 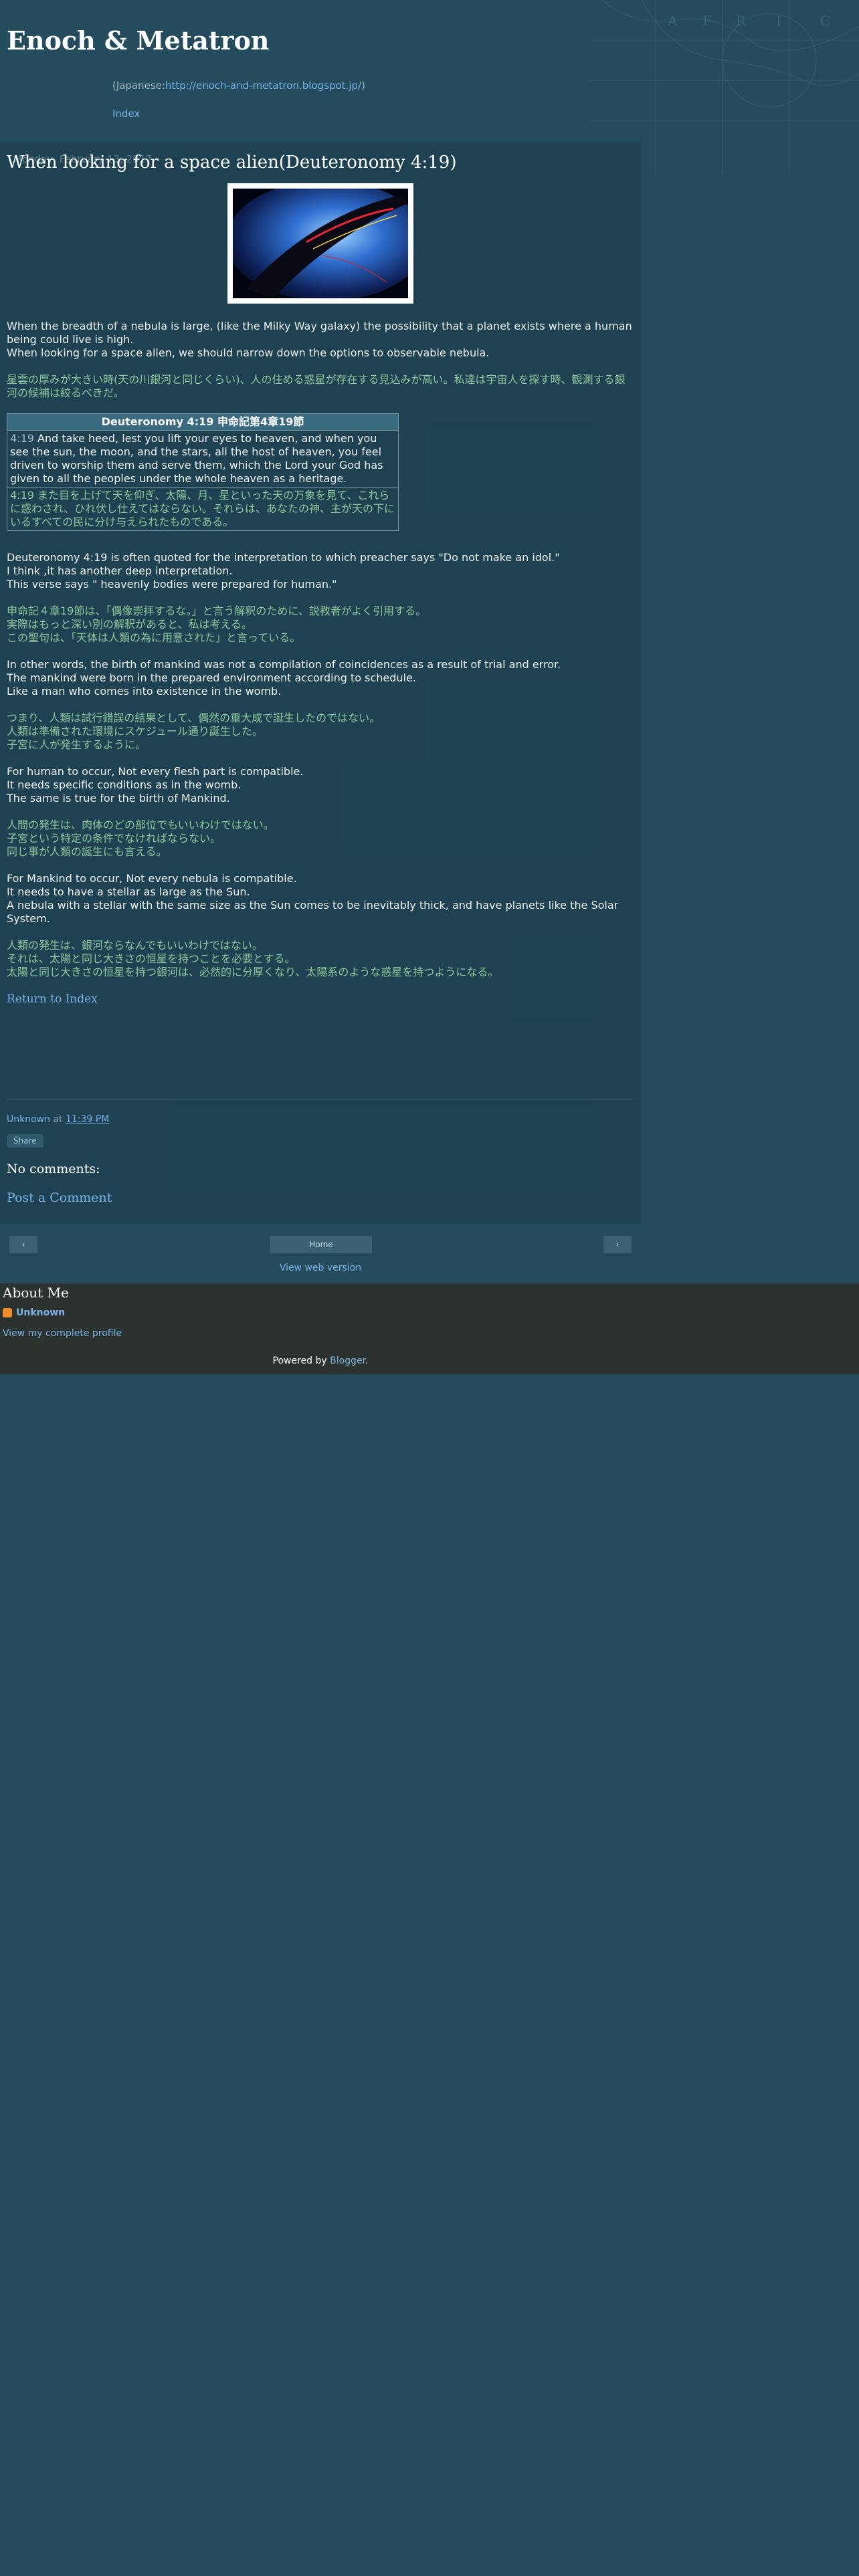 What do you see at coordinates (23, 1244) in the screenshot?
I see `newer-post-button: ‹` at bounding box center [23, 1244].